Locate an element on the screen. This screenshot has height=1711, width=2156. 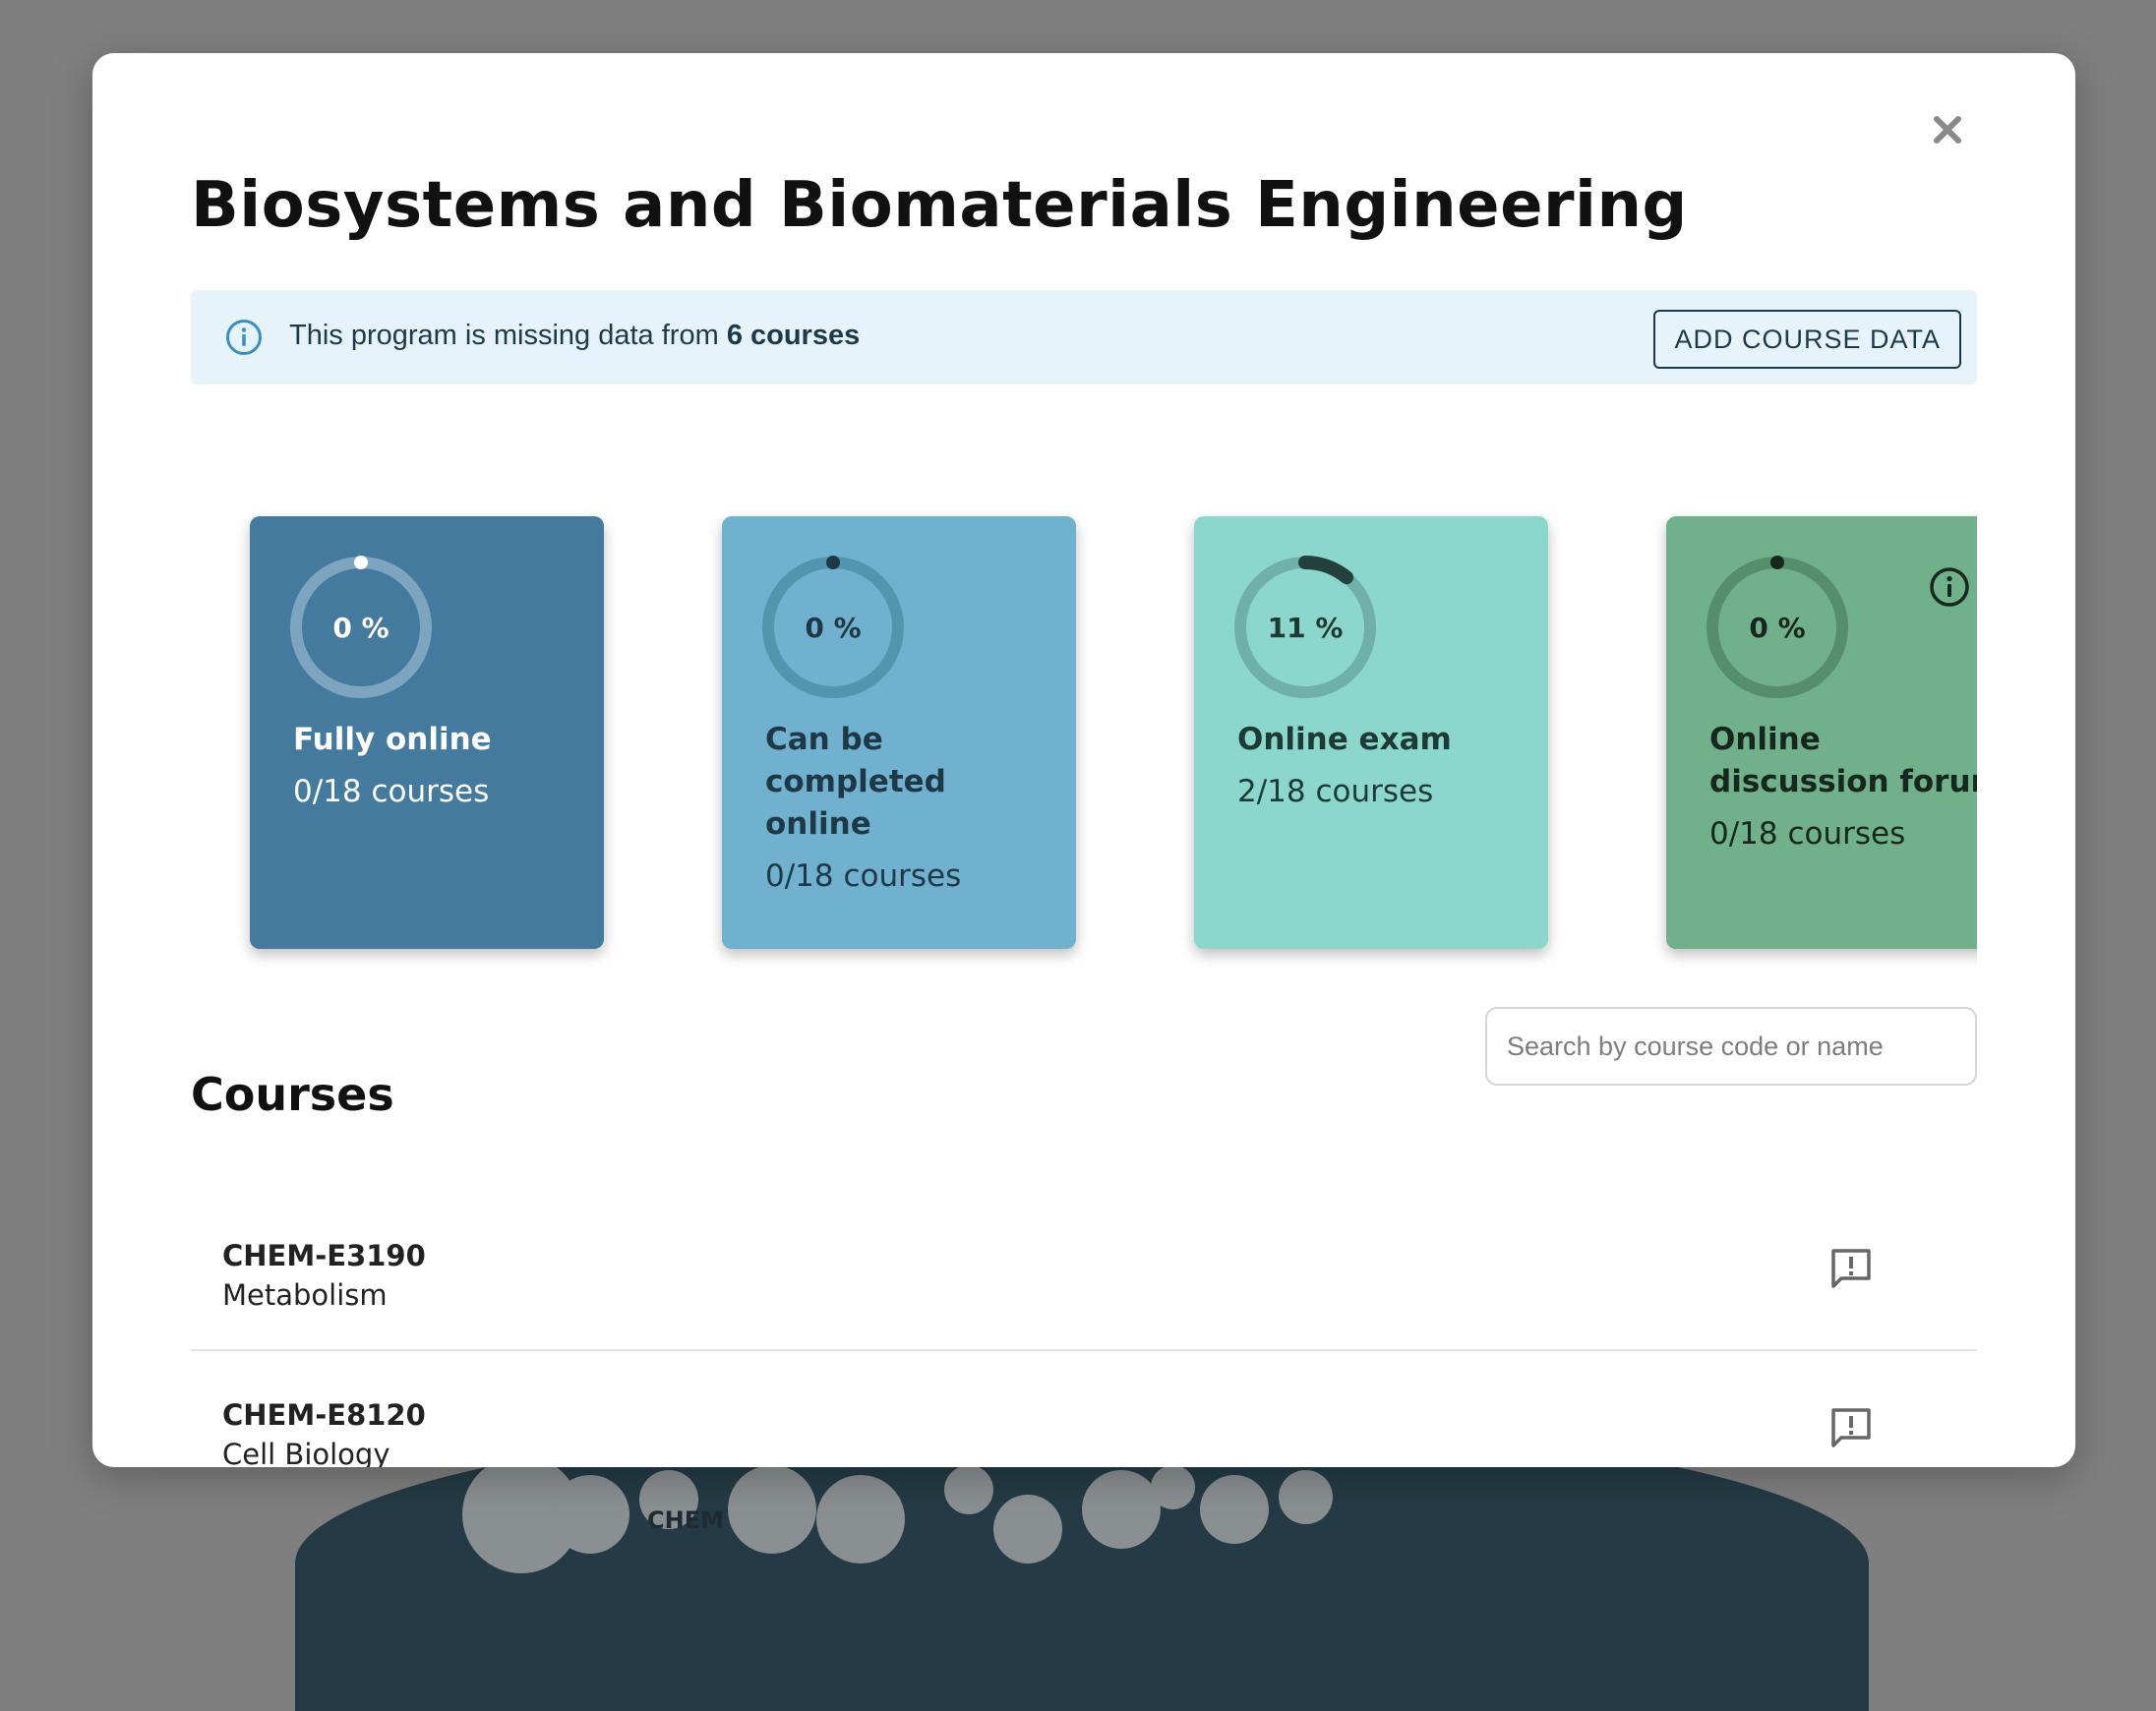
stat-card-fully-online: 0 % Fully online 0/18 courses is located at coordinates (427, 732).